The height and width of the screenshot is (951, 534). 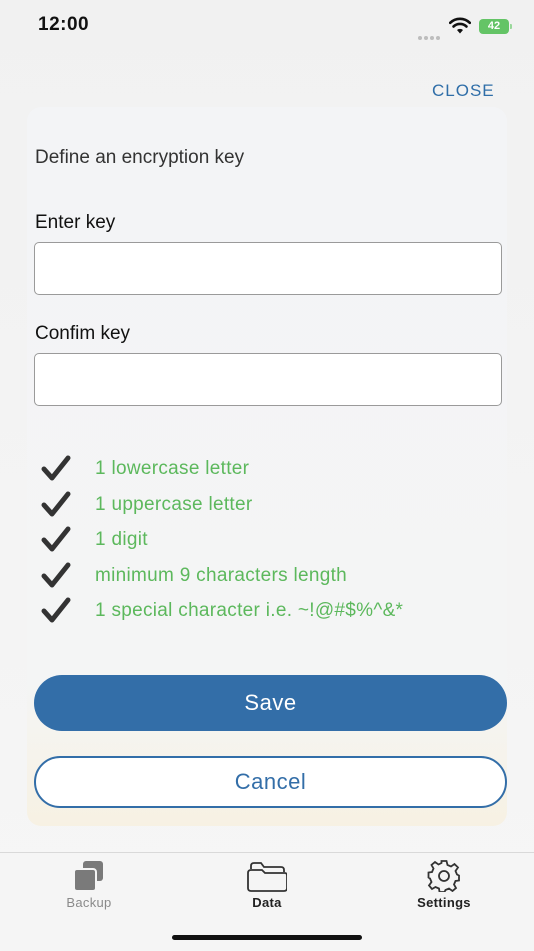 I want to click on dialog-title: Define an encryption key, so click(x=140, y=157).